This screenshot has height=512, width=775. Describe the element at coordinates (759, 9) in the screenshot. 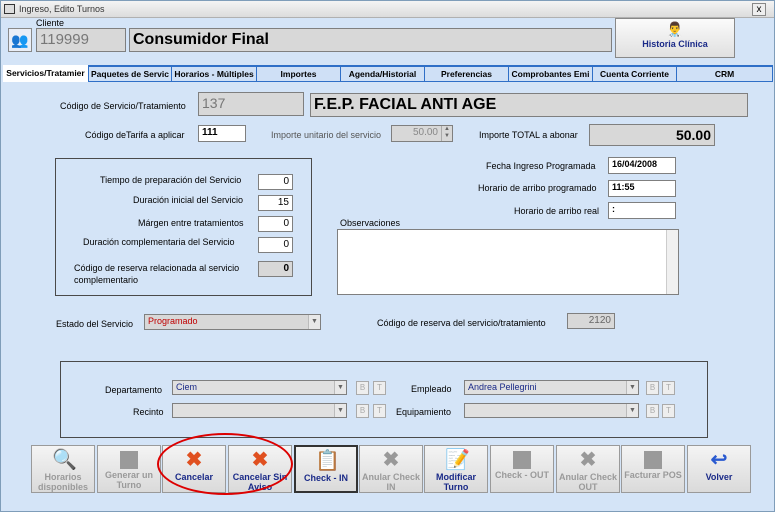

I see `close-button: x` at that location.